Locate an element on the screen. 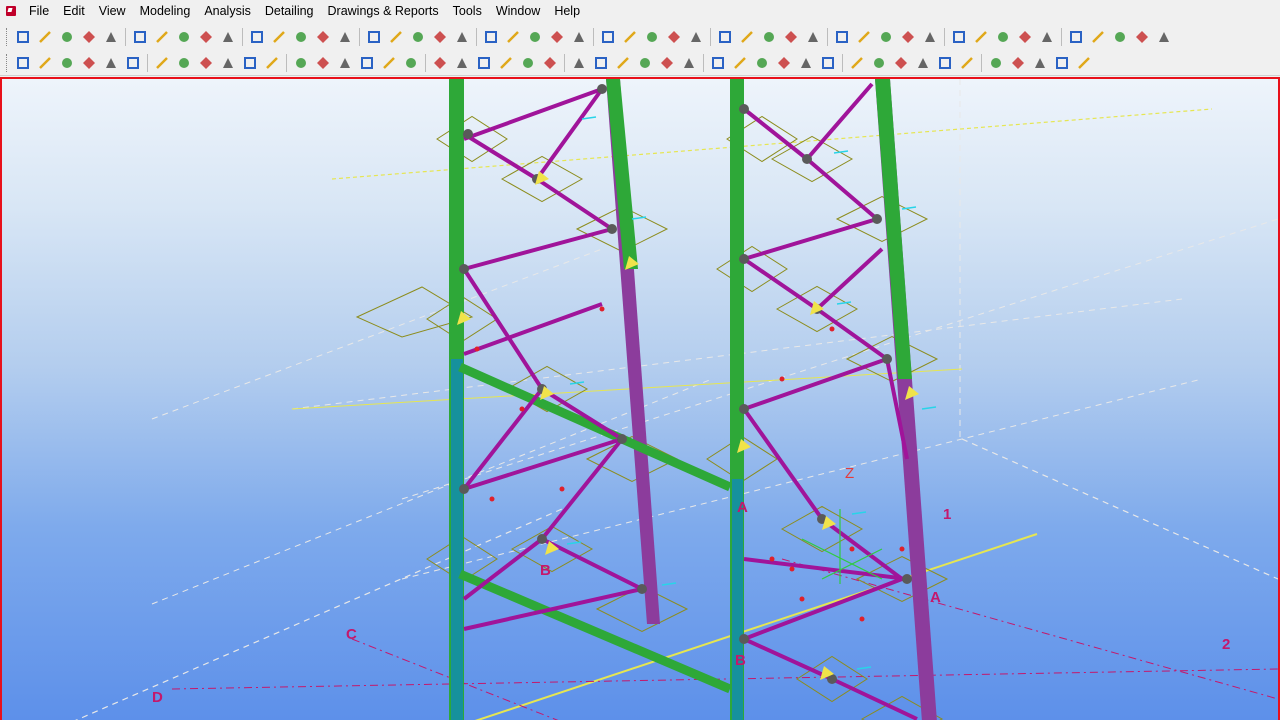 This screenshot has width=1280, height=720. polybeam-icon is located at coordinates (228, 63).